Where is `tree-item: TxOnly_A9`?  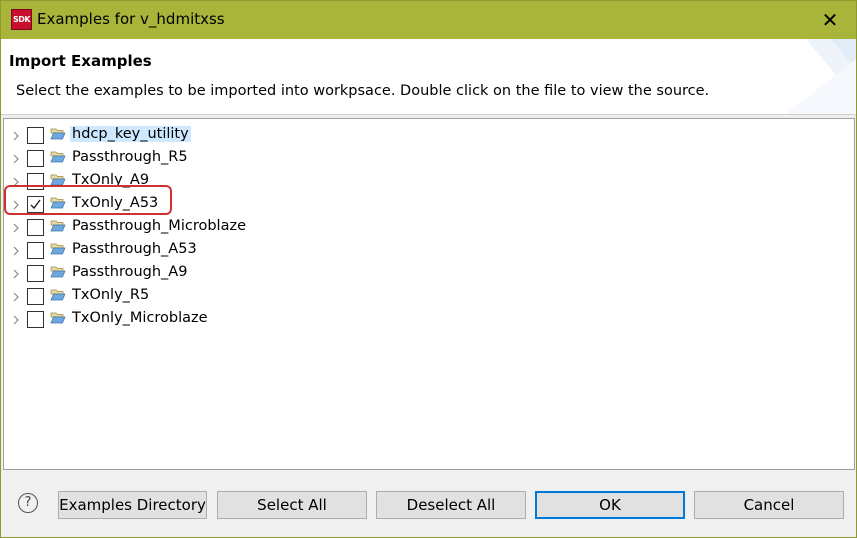
tree-item: TxOnly_A9 is located at coordinates (424, 181).